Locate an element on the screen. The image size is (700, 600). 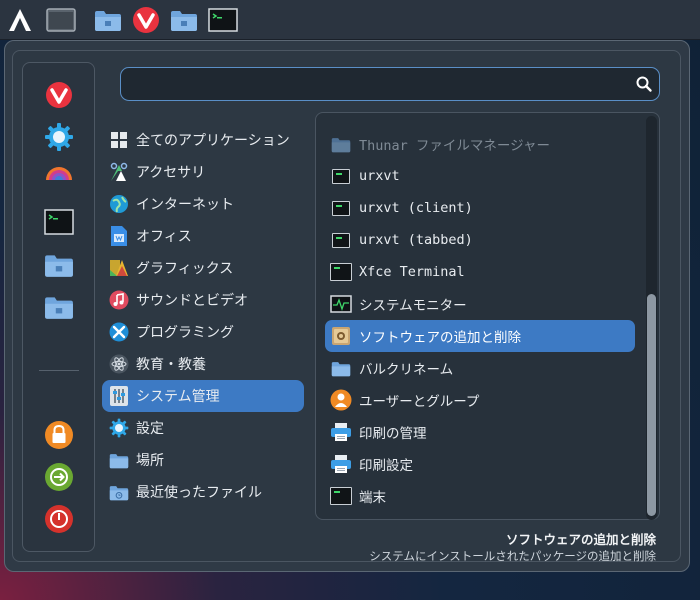
power-icon is located at coordinates (59, 519).